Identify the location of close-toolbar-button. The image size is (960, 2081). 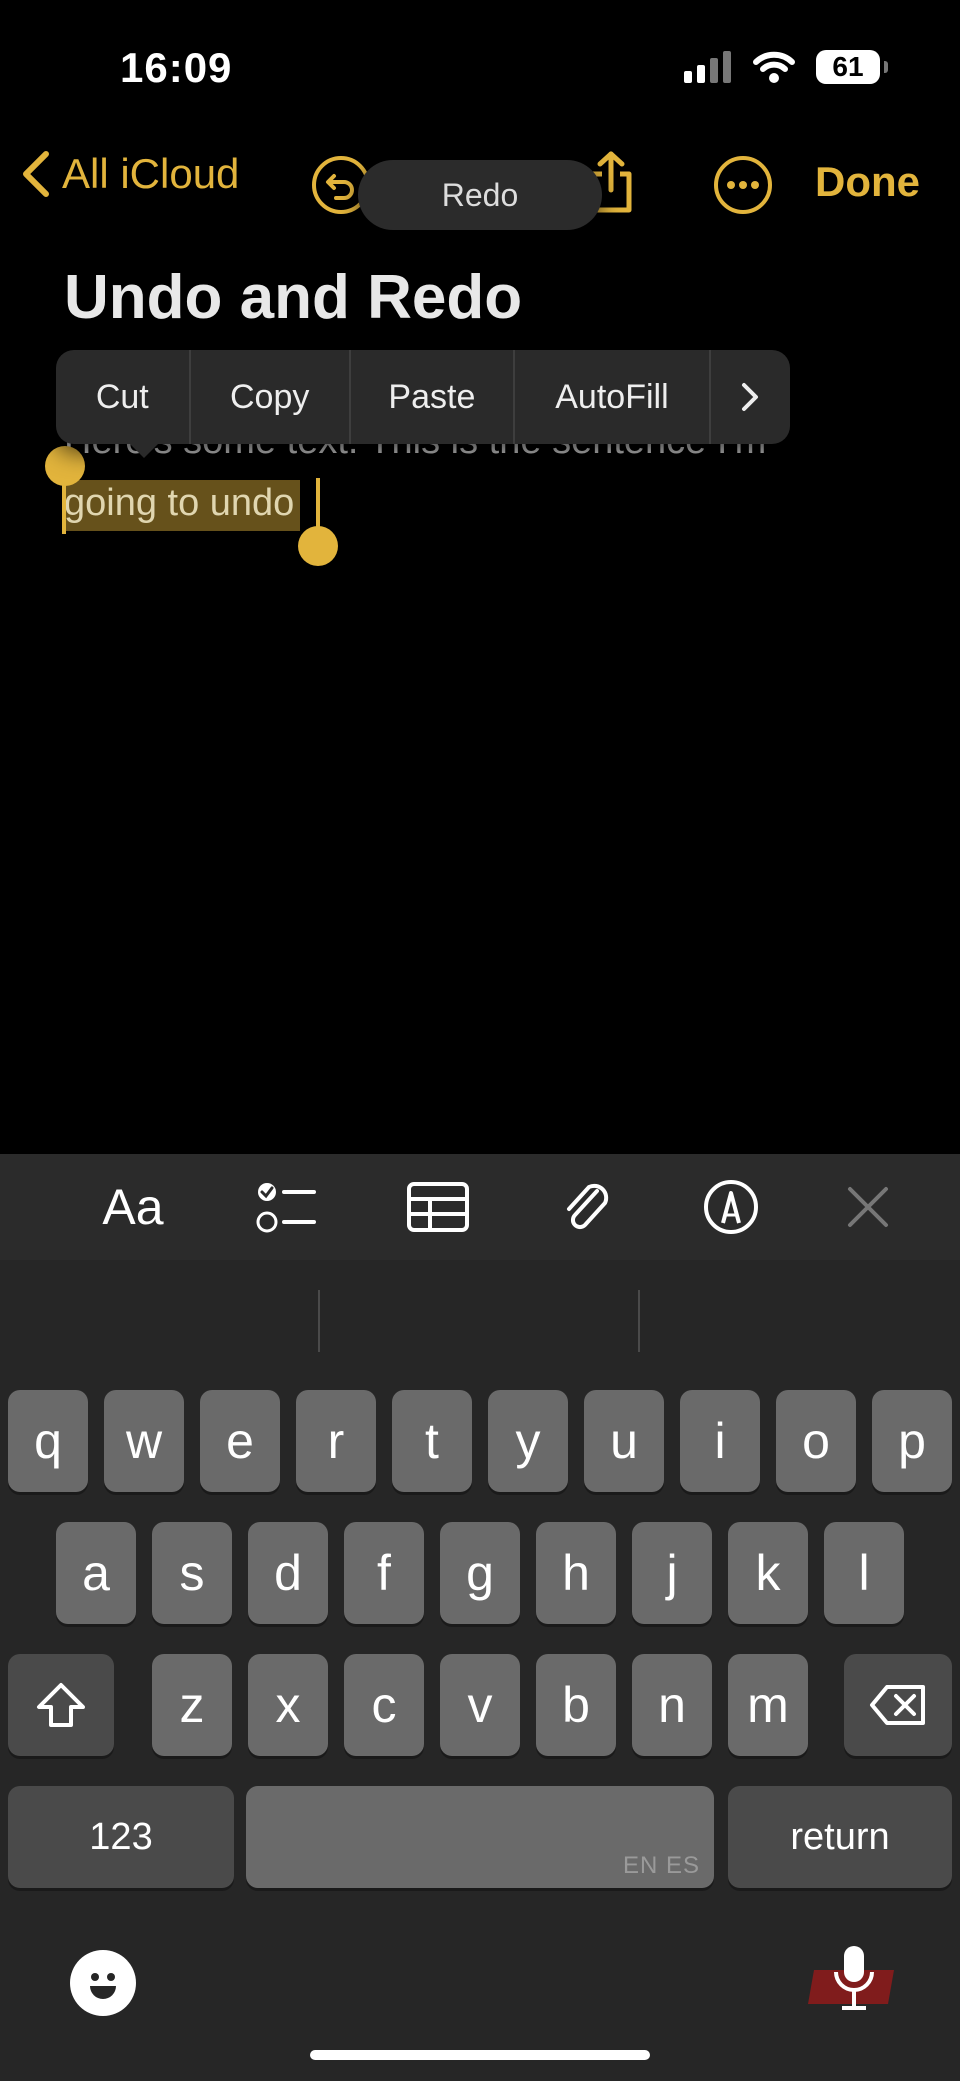
(868, 1207).